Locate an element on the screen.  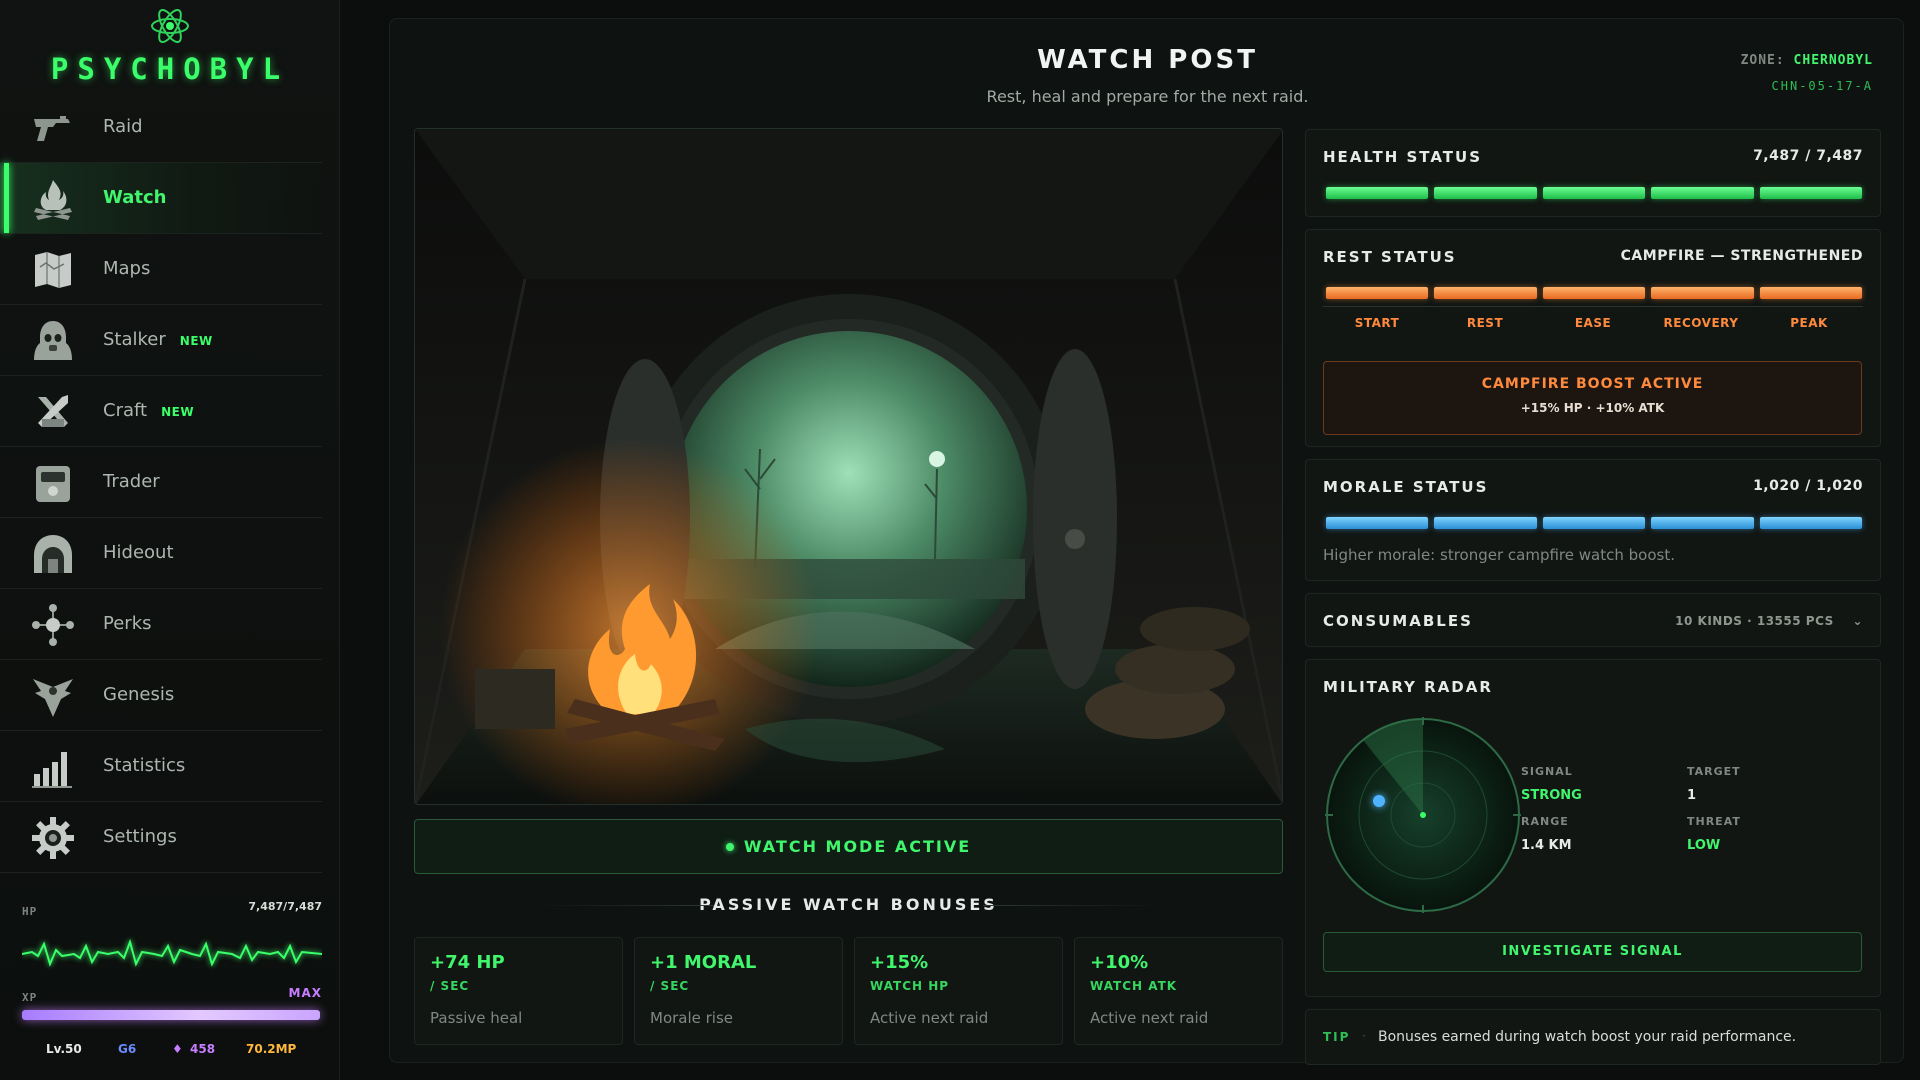
rest-value: CAMPFIRE — STRENGTHENED is located at coordinates (1741, 256).